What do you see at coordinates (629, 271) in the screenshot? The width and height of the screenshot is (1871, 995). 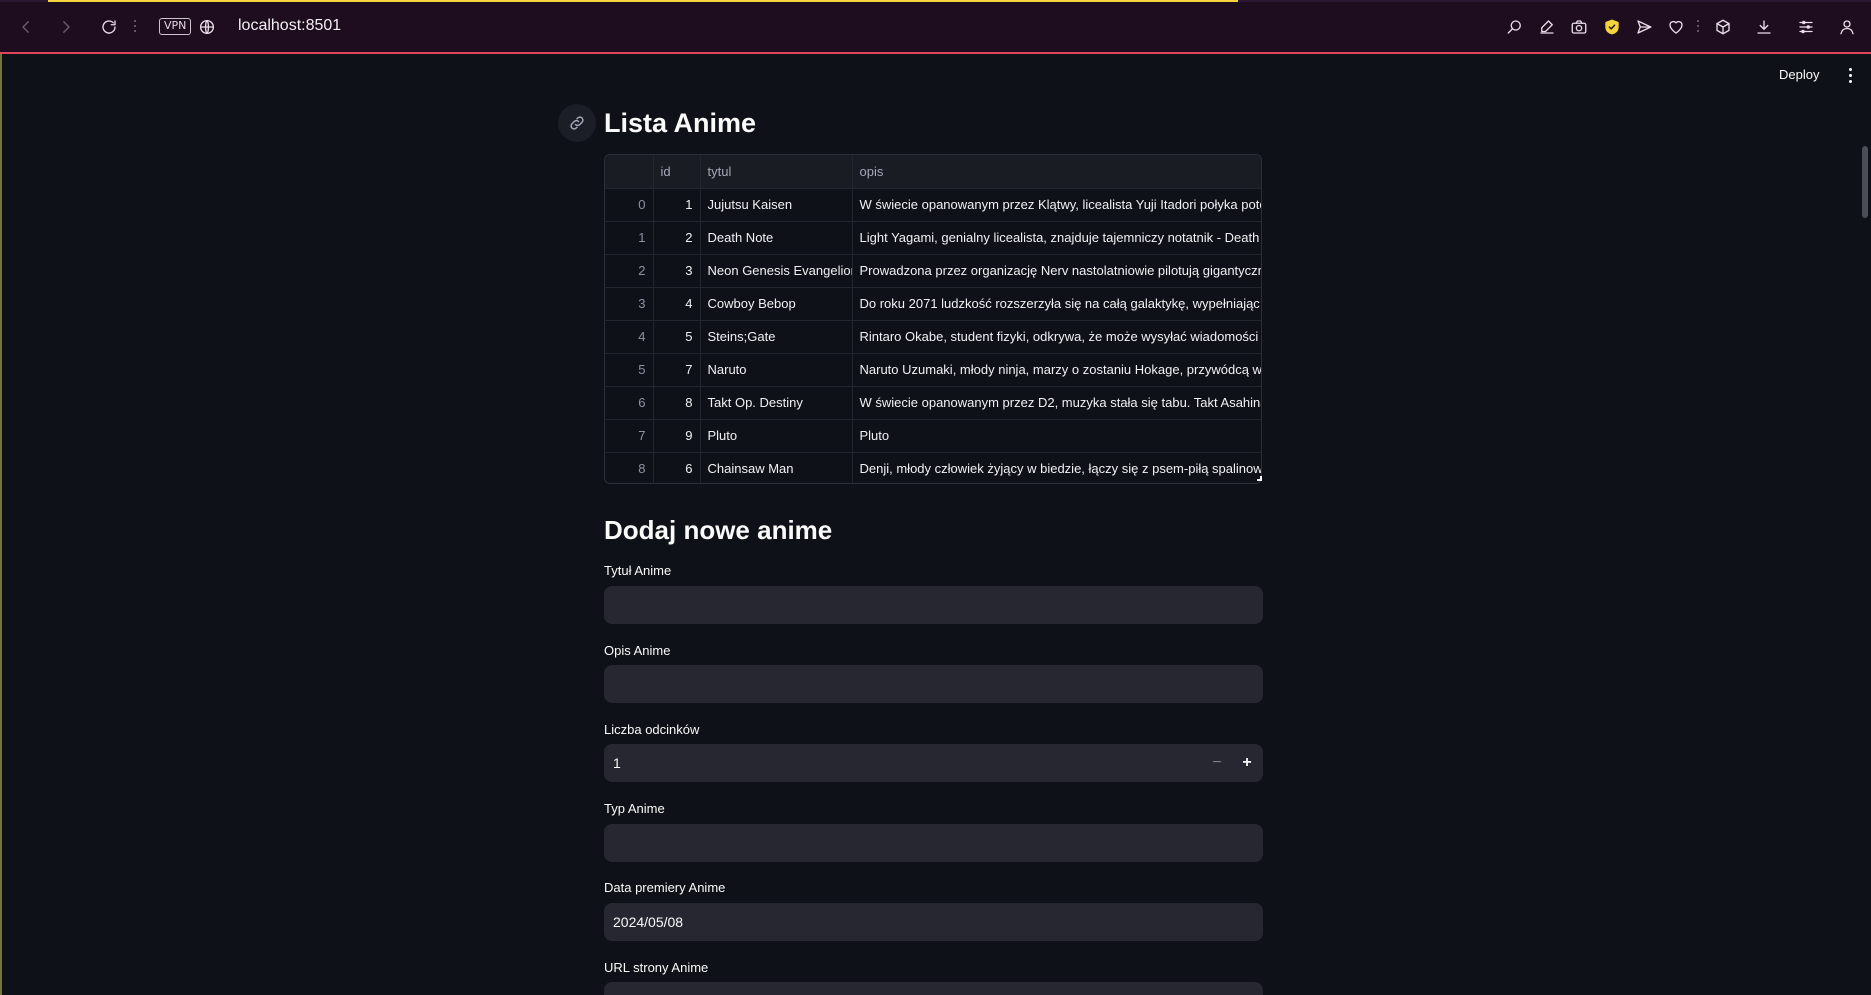 I see `row-index: 2` at bounding box center [629, 271].